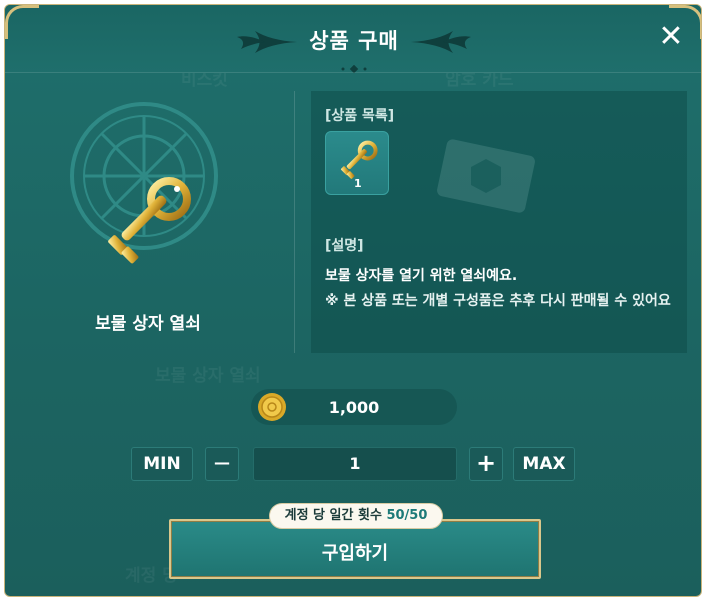 The height and width of the screenshot is (601, 706). I want to click on purchase-limit-badge: 계정 당 일간 횟수 50/50, so click(356, 516).